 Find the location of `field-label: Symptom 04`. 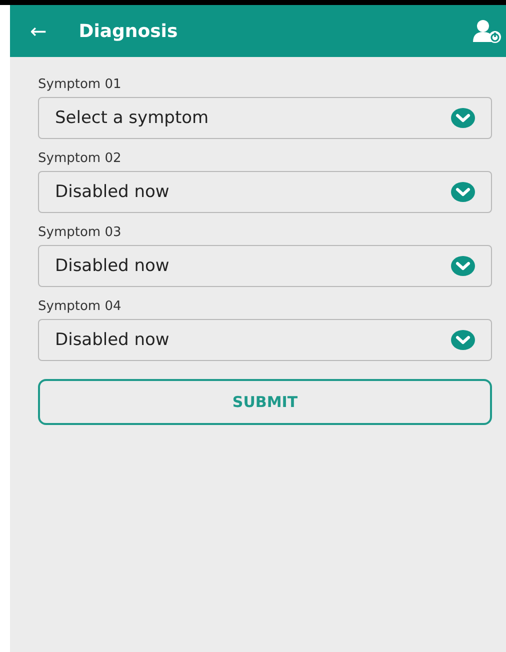

field-label: Symptom 04 is located at coordinates (80, 306).